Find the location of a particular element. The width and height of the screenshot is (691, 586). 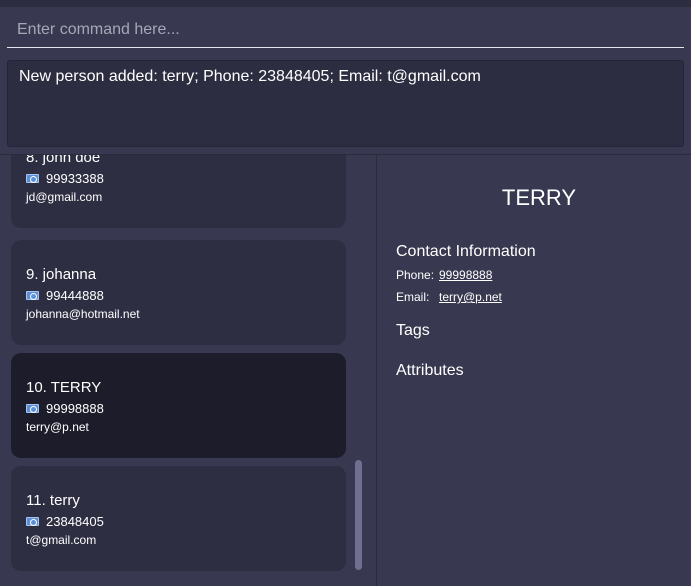

person-card: 9. johanna 99444888 johanna@hotmail.net is located at coordinates (178, 292).